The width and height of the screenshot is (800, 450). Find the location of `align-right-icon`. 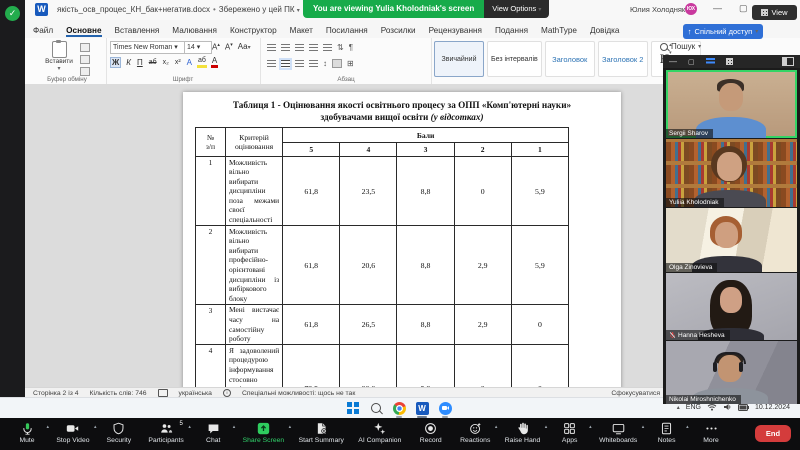

align-right-icon is located at coordinates (299, 63).